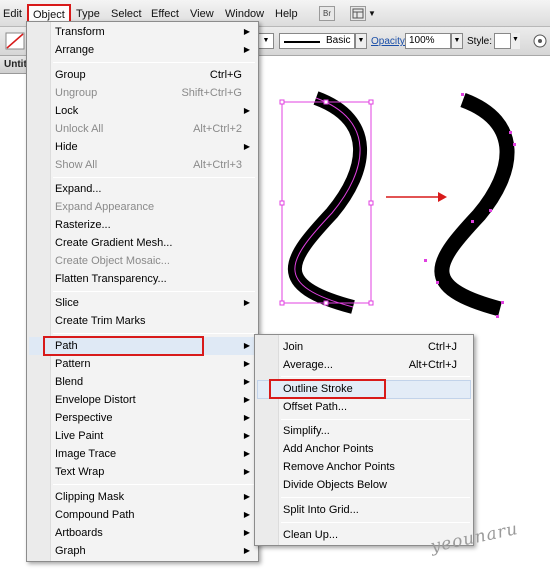  Describe the element at coordinates (16, 41) in the screenshot. I see `no-fill-swatch-icon` at that location.